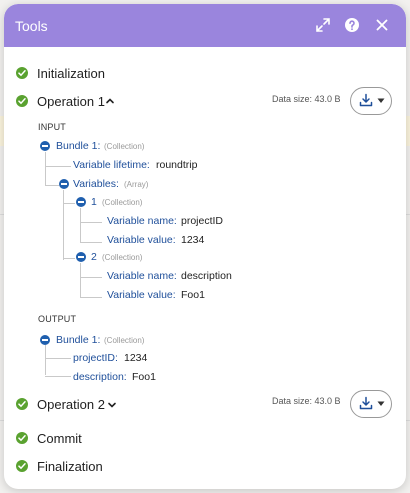 The height and width of the screenshot is (493, 410). I want to click on step-label: Operation 2, so click(71, 404).